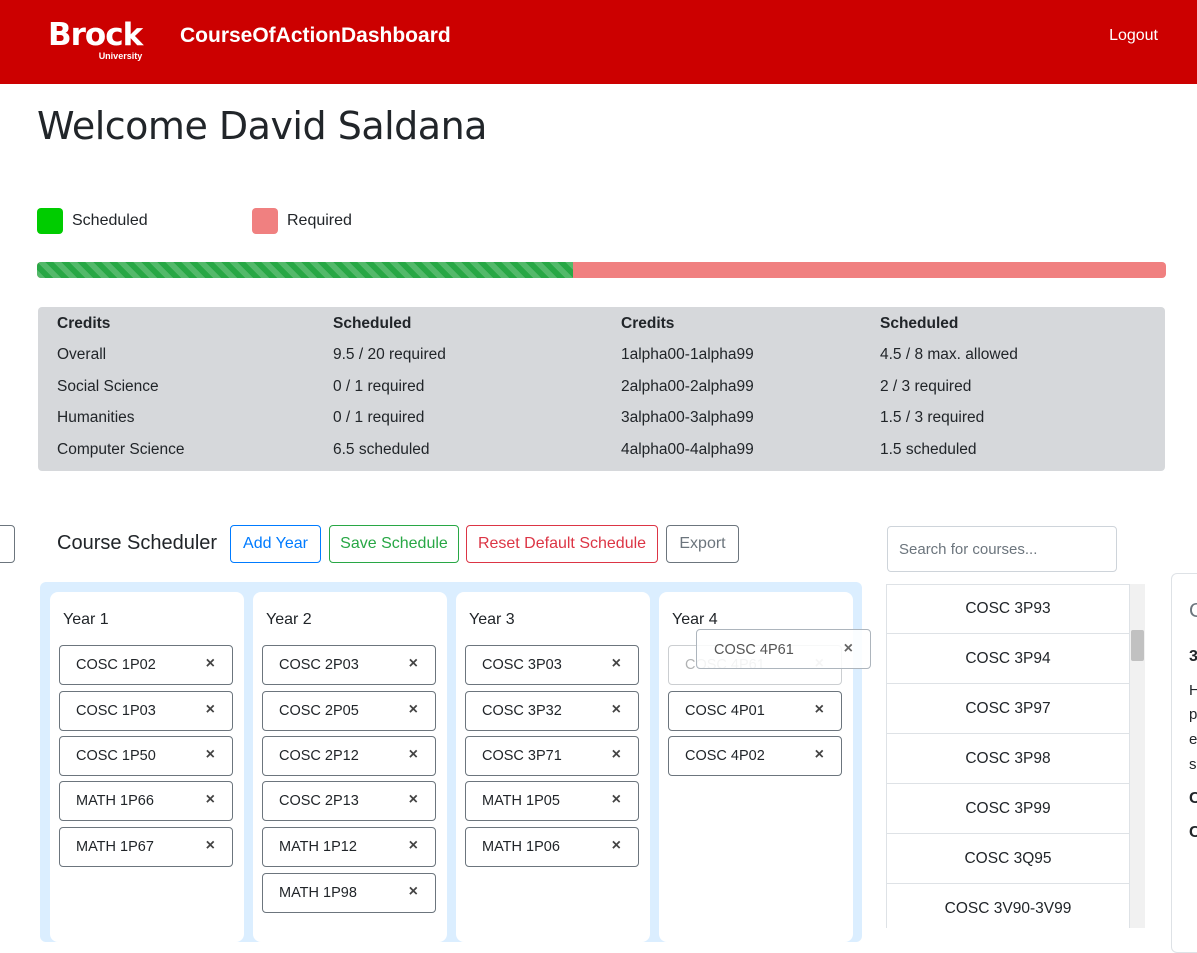  Describe the element at coordinates (1008, 709) in the screenshot. I see `course-list-item: COSC 3P97` at that location.